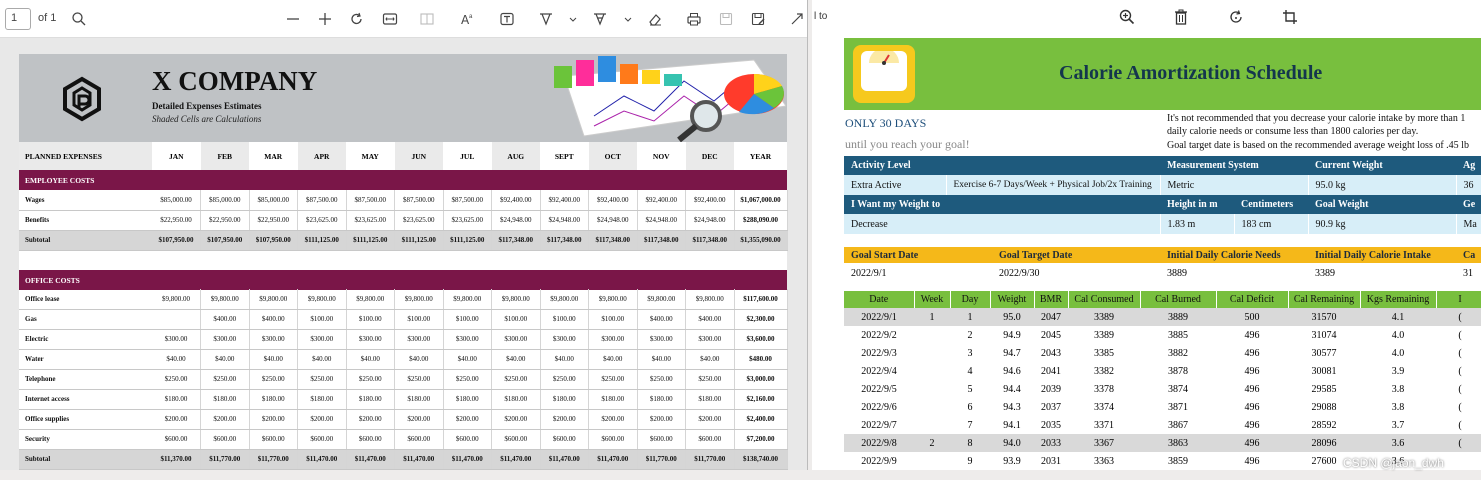  What do you see at coordinates (1197, 204) in the screenshot?
I see `cell: Height in m` at bounding box center [1197, 204].